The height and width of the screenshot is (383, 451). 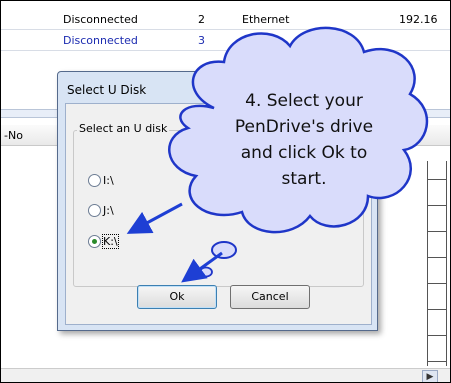 I want to click on table-row: Disconnected 3 USB, so click(x=225, y=40).